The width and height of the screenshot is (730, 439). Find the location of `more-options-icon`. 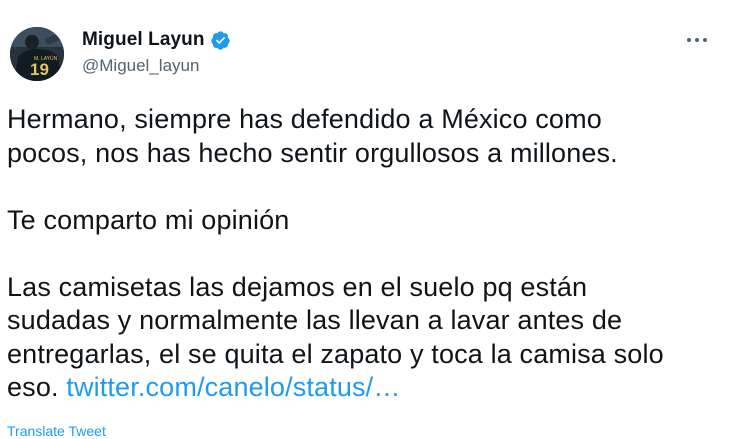

more-options-icon is located at coordinates (697, 40).